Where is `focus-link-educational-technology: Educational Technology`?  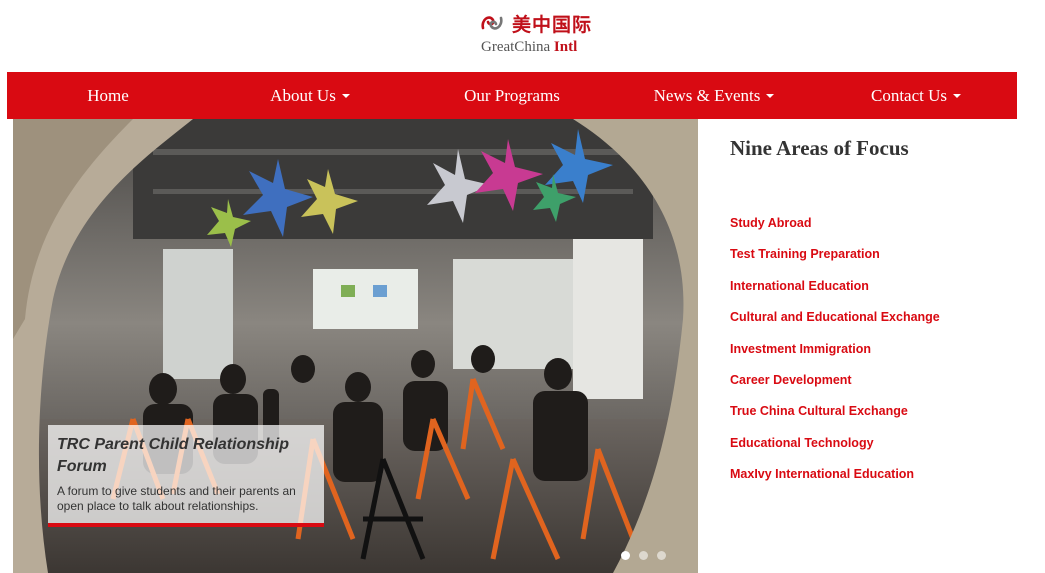 focus-link-educational-technology: Educational Technology is located at coordinates (880, 451).